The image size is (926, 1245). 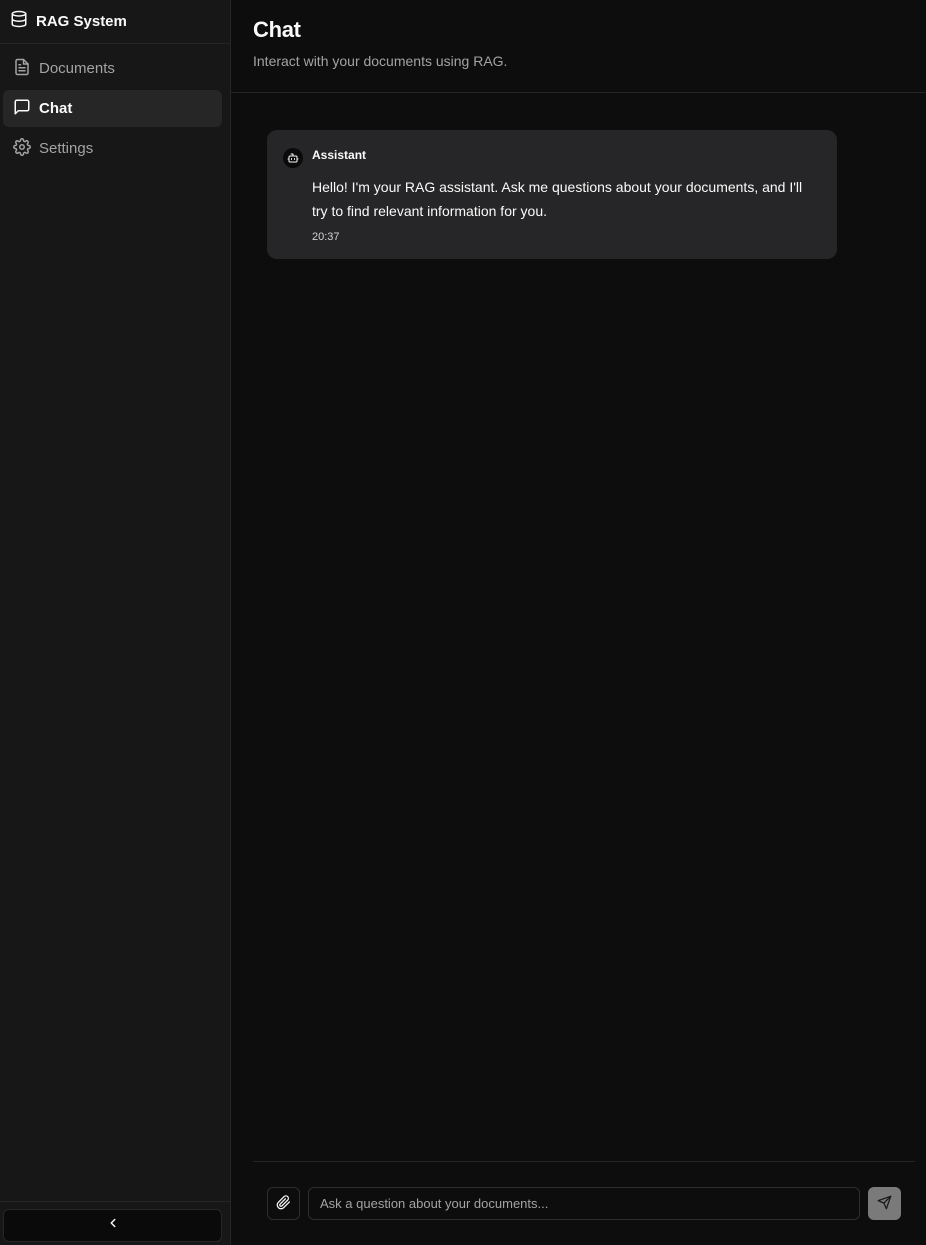 I want to click on send-button, so click(x=884, y=1203).